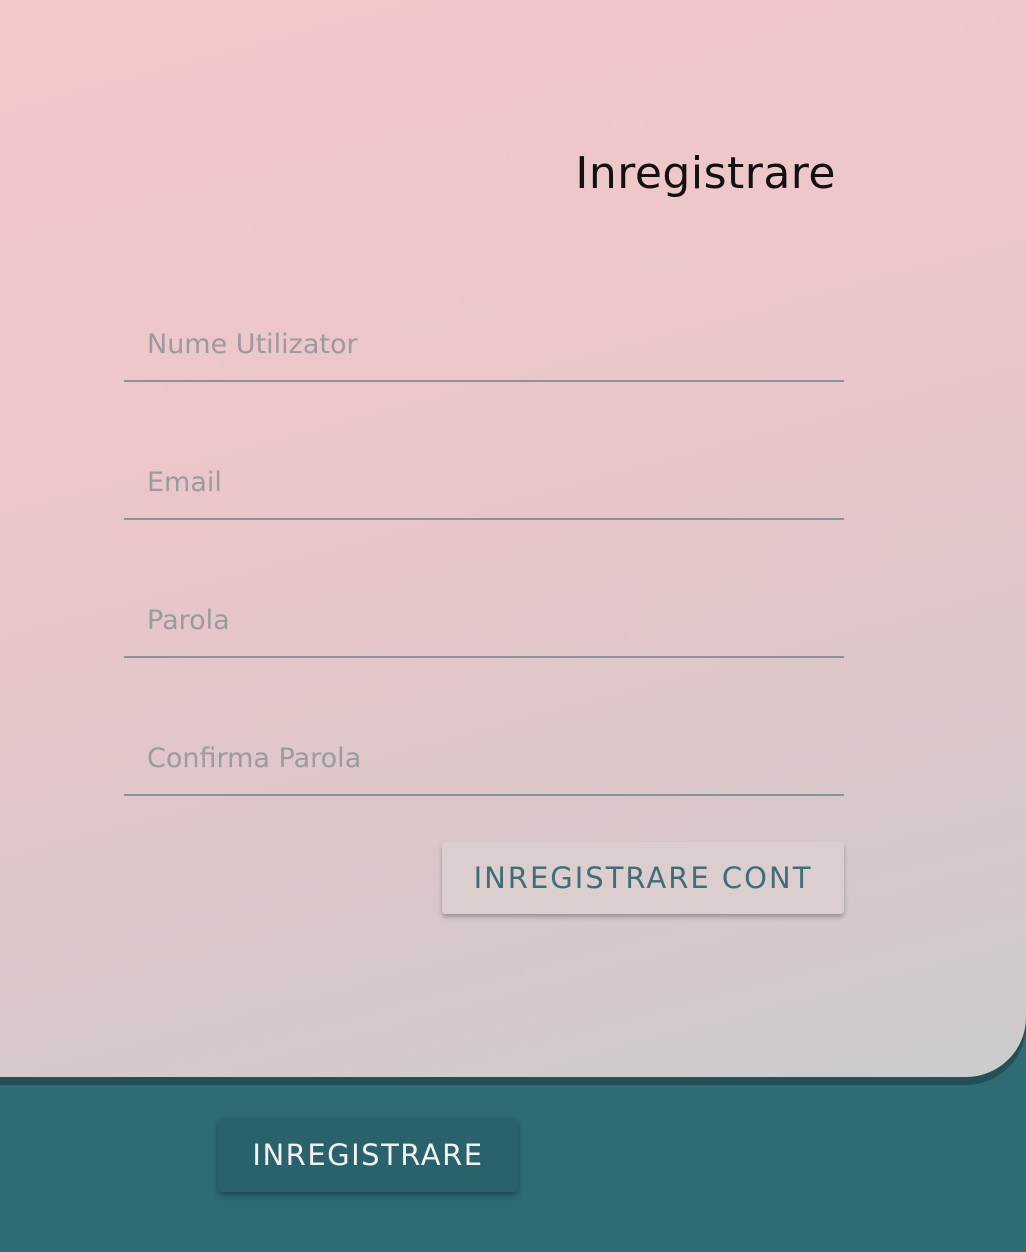 The width and height of the screenshot is (1026, 1252). I want to click on password-field, so click(484, 621).